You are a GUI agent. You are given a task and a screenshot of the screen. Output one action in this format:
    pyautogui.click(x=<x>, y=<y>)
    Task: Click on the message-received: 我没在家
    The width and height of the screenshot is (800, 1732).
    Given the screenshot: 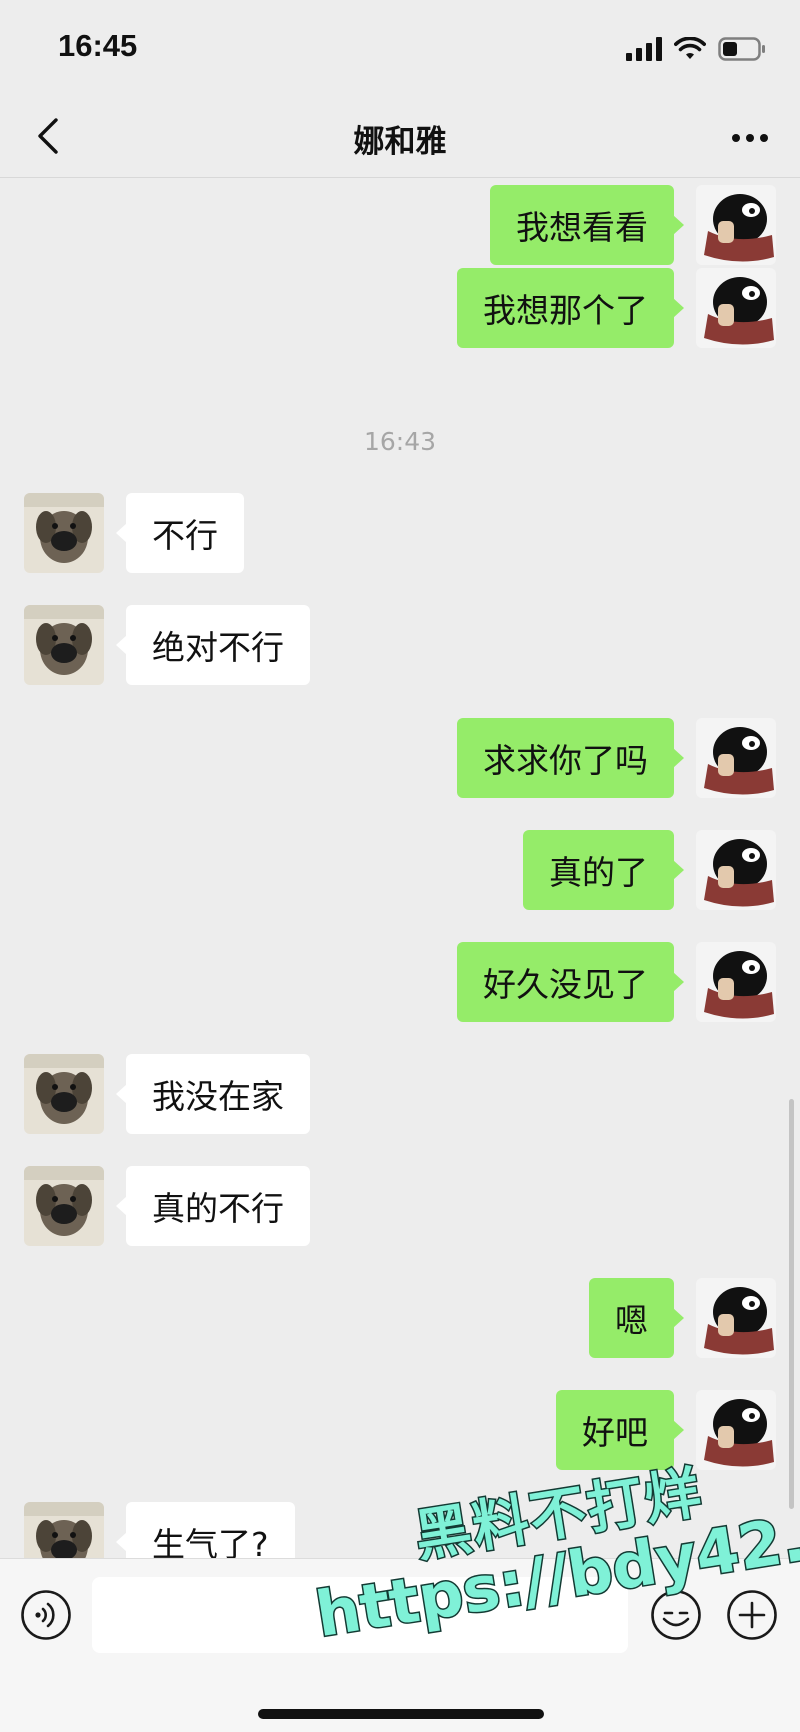 What is the action you would take?
    pyautogui.click(x=400, y=1094)
    